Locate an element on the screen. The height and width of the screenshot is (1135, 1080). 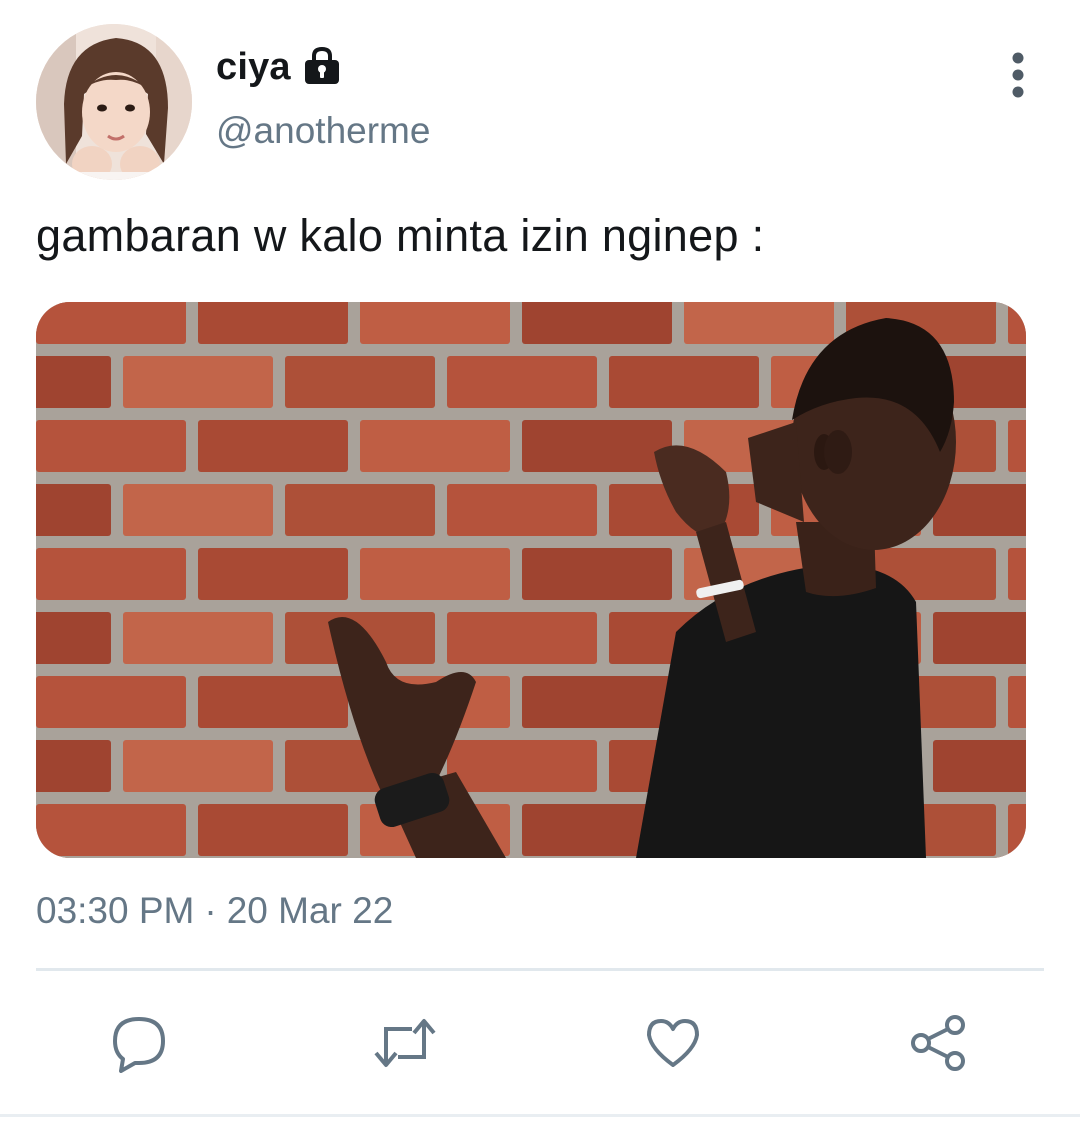
user-handle: @anotherme is located at coordinates (323, 131).